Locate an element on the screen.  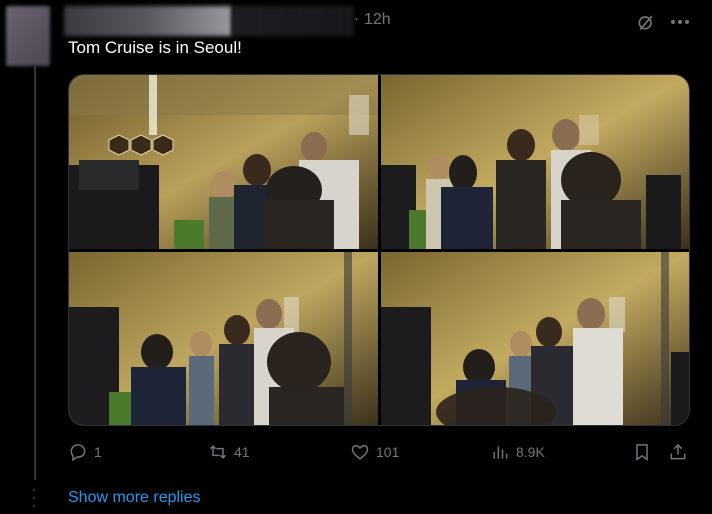
views-button: 8.9K is located at coordinates (517, 452).